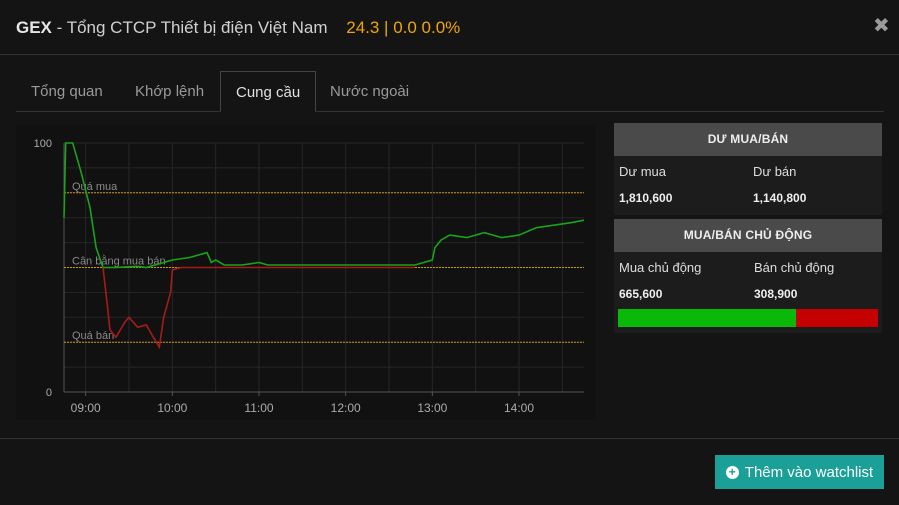 Image resolution: width=899 pixels, height=505 pixels. What do you see at coordinates (642, 171) in the screenshot?
I see `outstanding-buy-label: Dư mua` at bounding box center [642, 171].